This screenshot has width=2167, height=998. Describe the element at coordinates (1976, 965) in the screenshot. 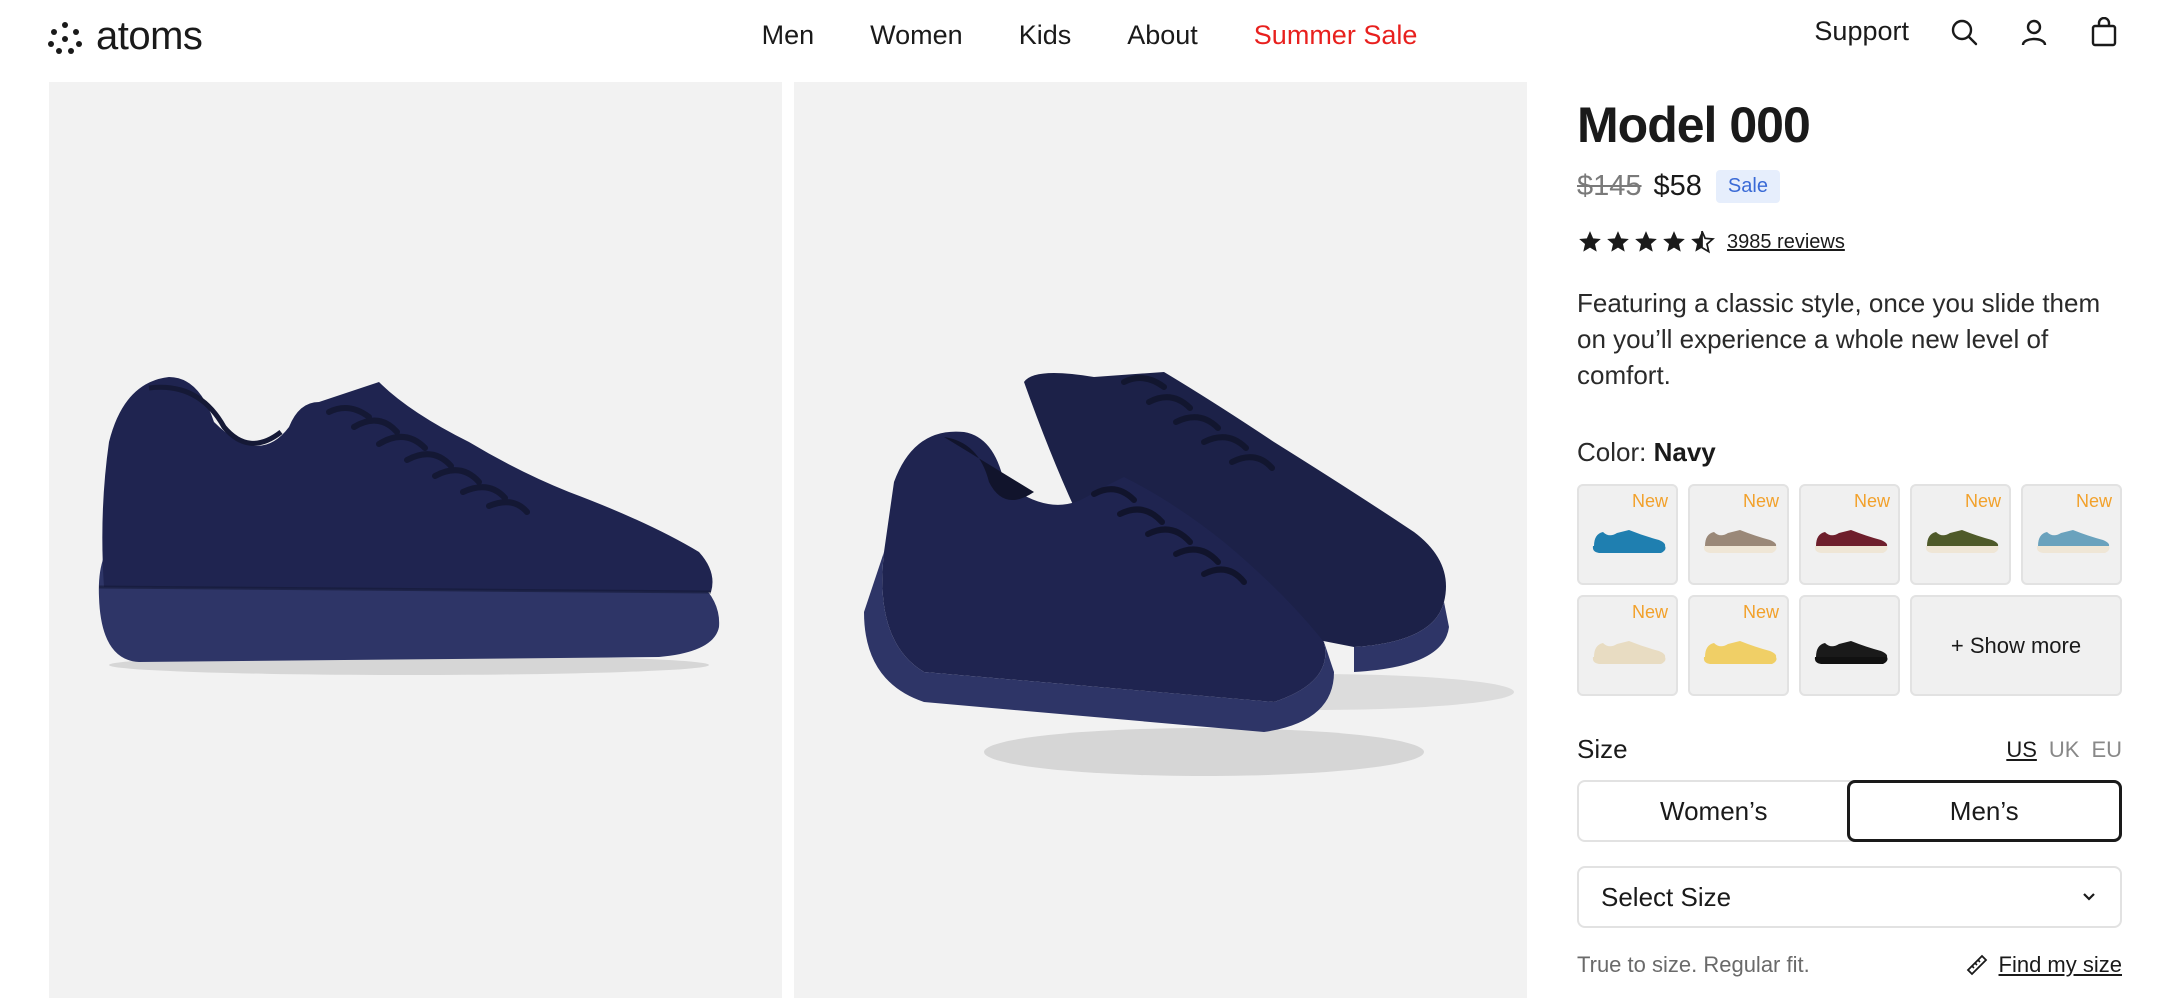

I see `ruler-icon` at that location.